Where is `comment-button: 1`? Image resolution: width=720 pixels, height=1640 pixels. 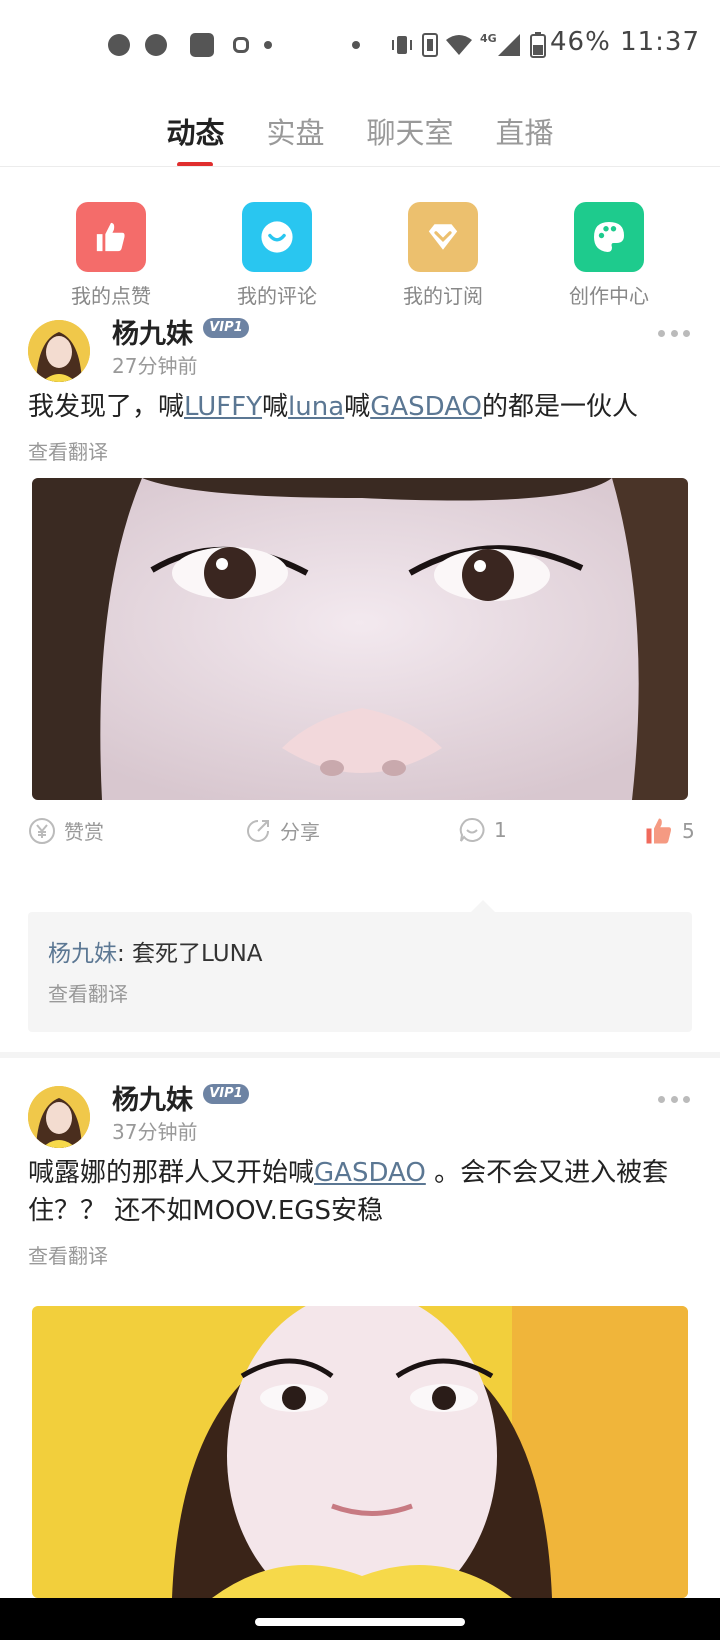 comment-button: 1 is located at coordinates (482, 830).